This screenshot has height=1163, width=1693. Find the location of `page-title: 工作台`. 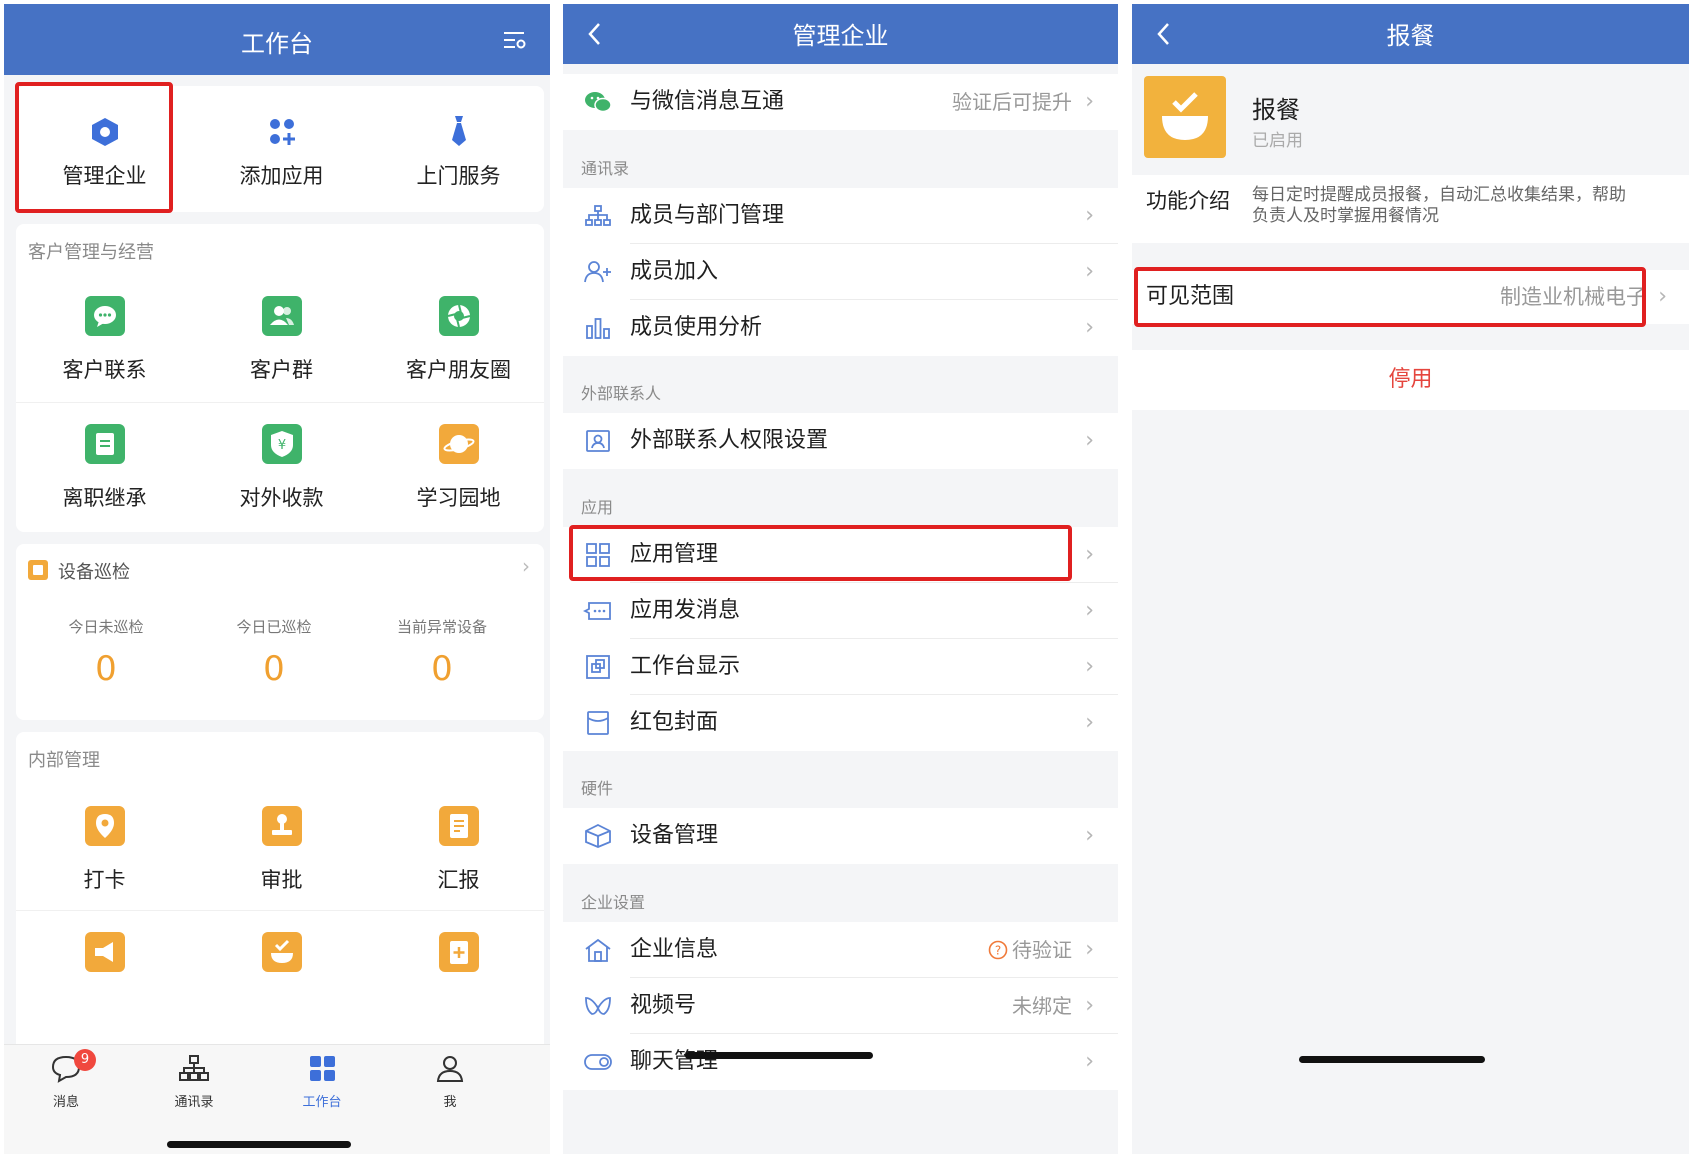

page-title: 工作台 is located at coordinates (277, 44).